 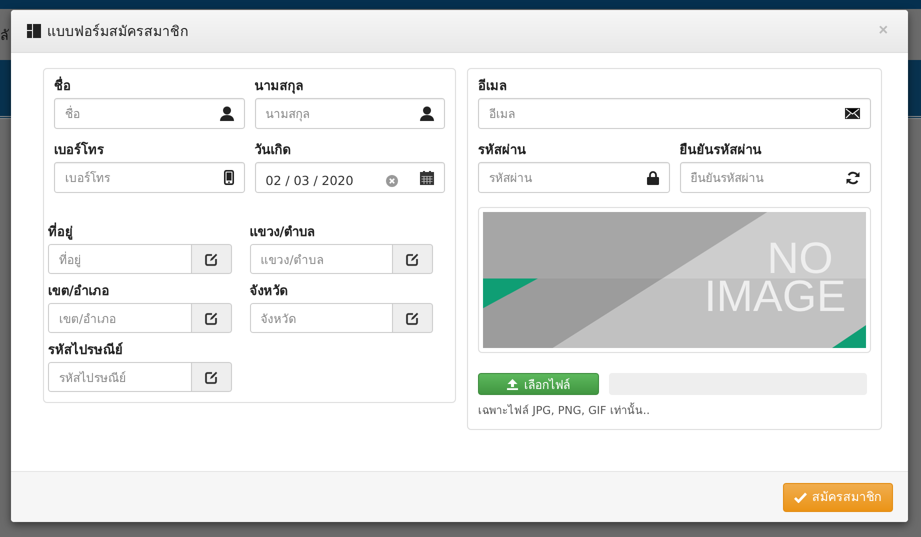 What do you see at coordinates (118, 32) in the screenshot?
I see `modal-title: แบบฟอร์มสมัครสมาชิก` at bounding box center [118, 32].